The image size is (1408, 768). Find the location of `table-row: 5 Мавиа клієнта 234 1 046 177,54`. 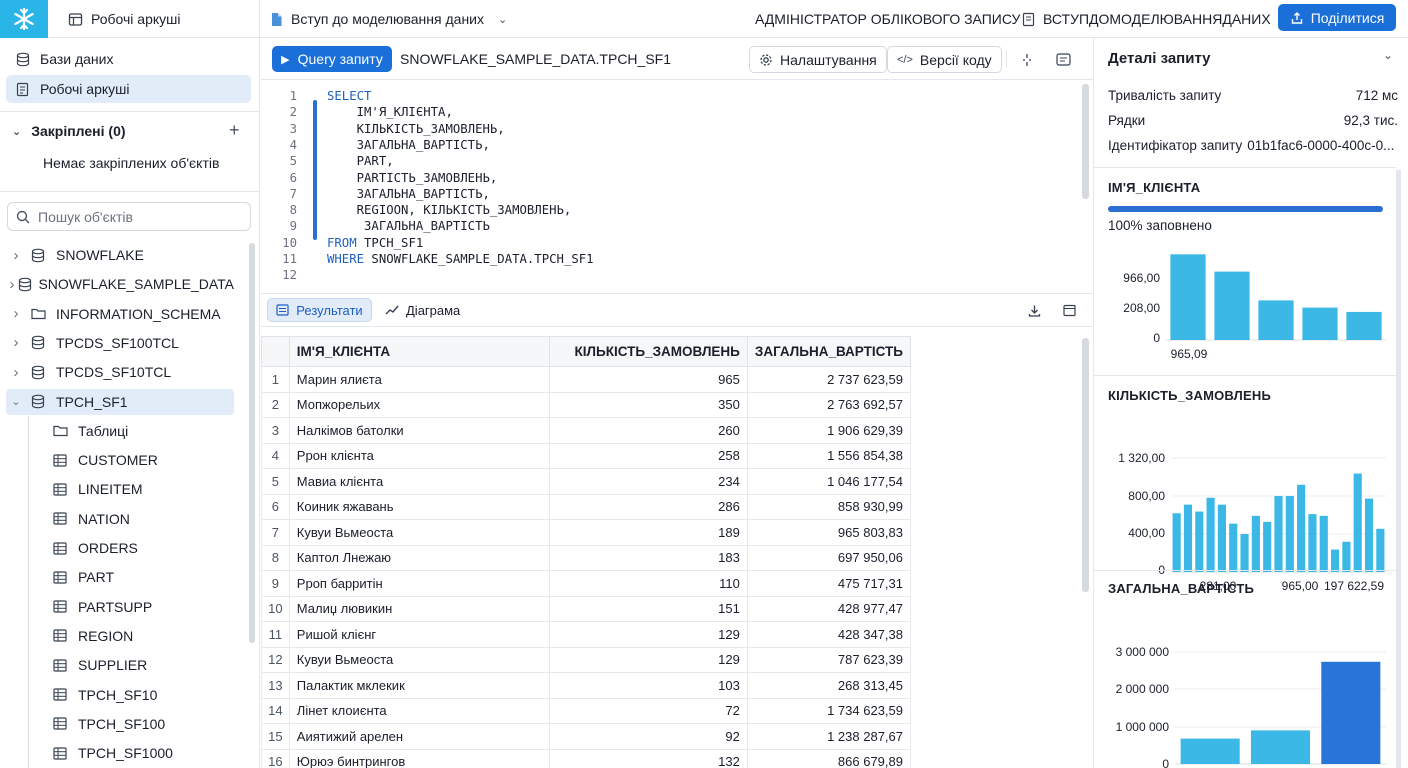

table-row: 5 Мавиа клієнта 234 1 046 177,54 is located at coordinates (586, 481).